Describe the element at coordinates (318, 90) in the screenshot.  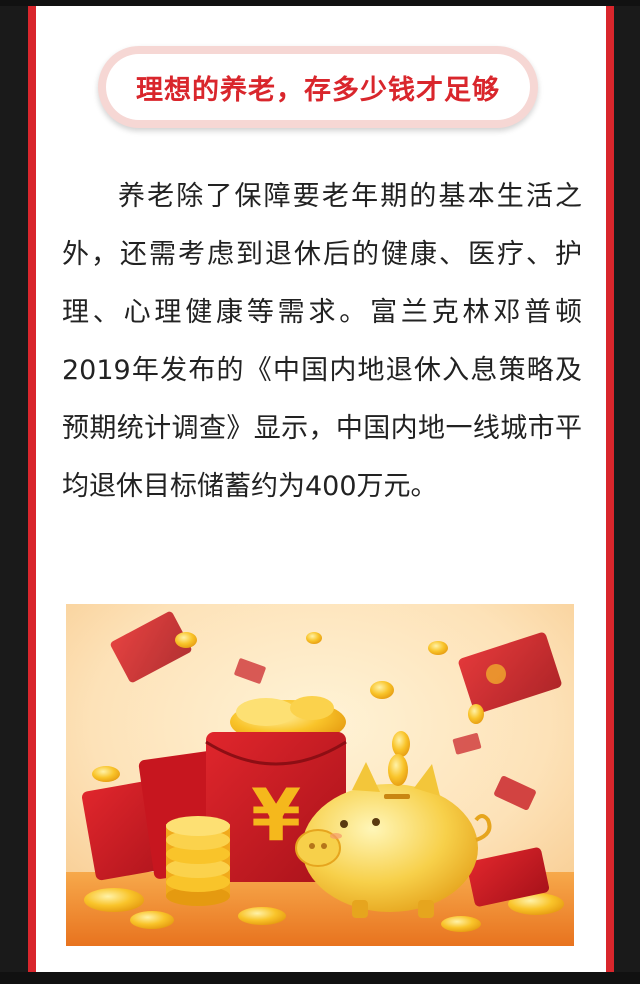
I see `section-title: 理想的养老，存多少钱才足够` at that location.